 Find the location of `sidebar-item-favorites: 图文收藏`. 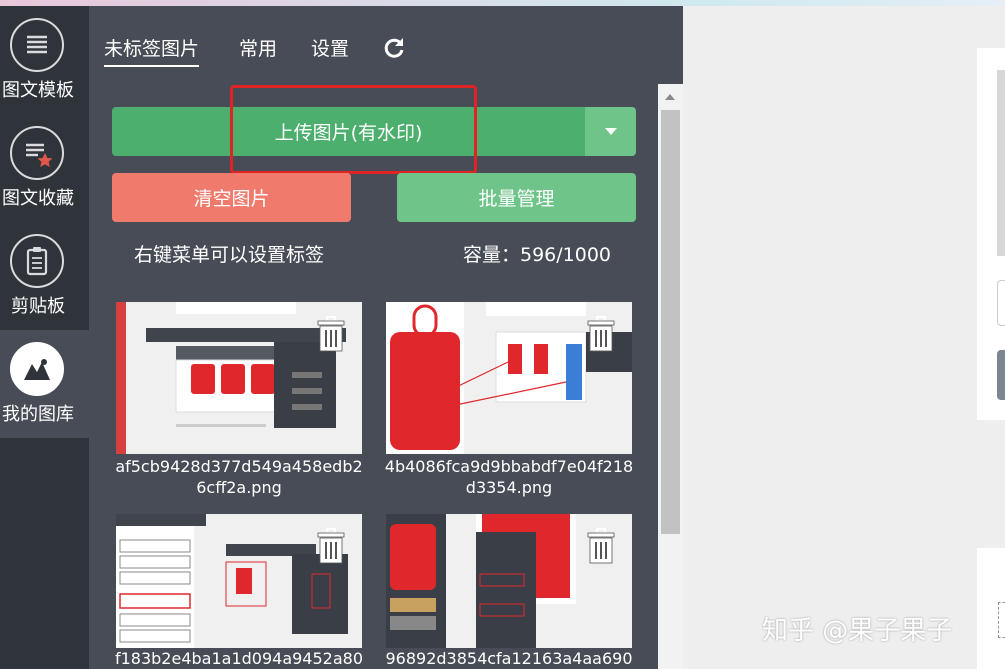

sidebar-item-favorites: 图文收藏 is located at coordinates (44, 168).